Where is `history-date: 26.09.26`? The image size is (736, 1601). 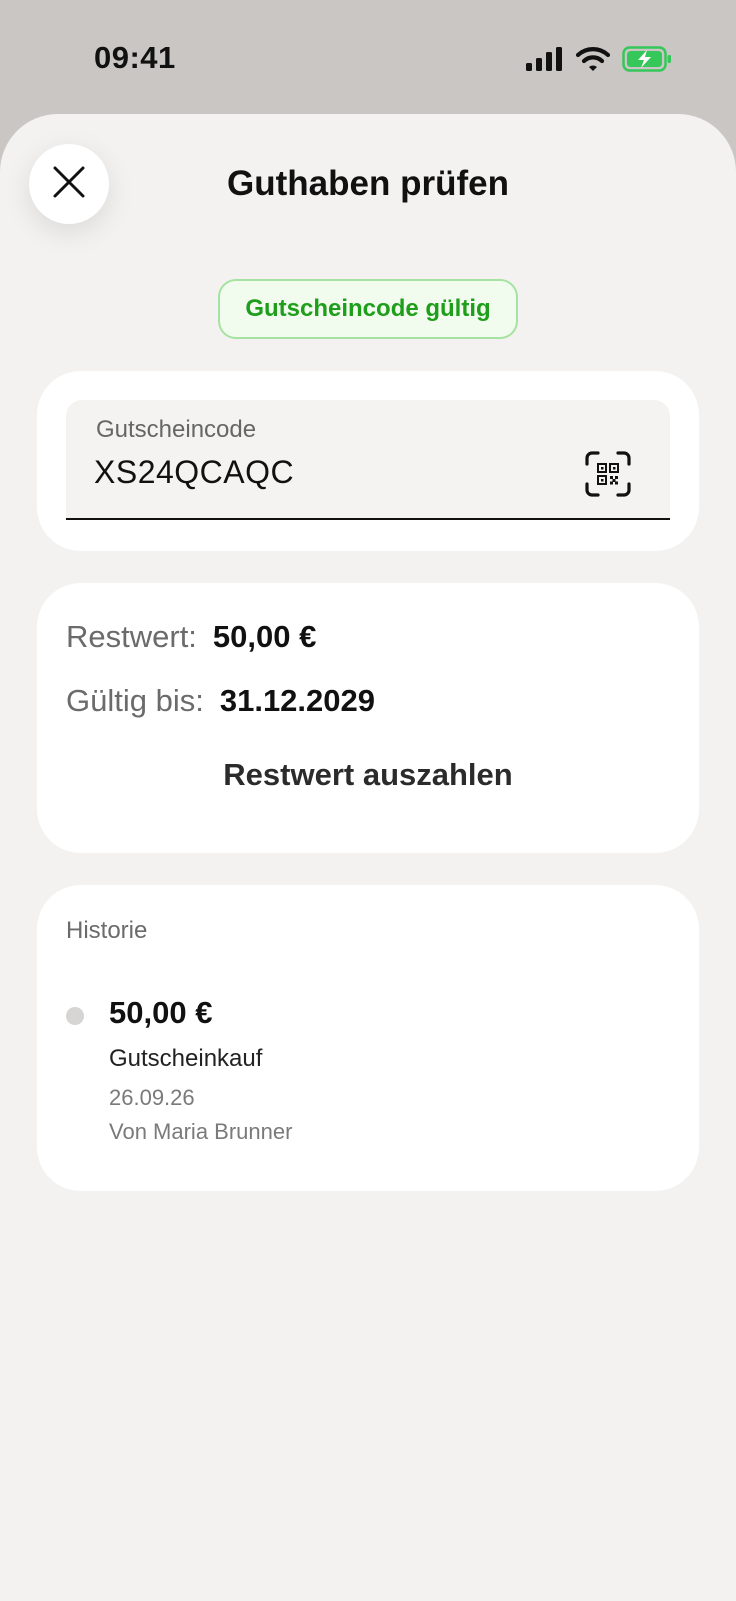
history-date: 26.09.26 is located at coordinates (152, 1097).